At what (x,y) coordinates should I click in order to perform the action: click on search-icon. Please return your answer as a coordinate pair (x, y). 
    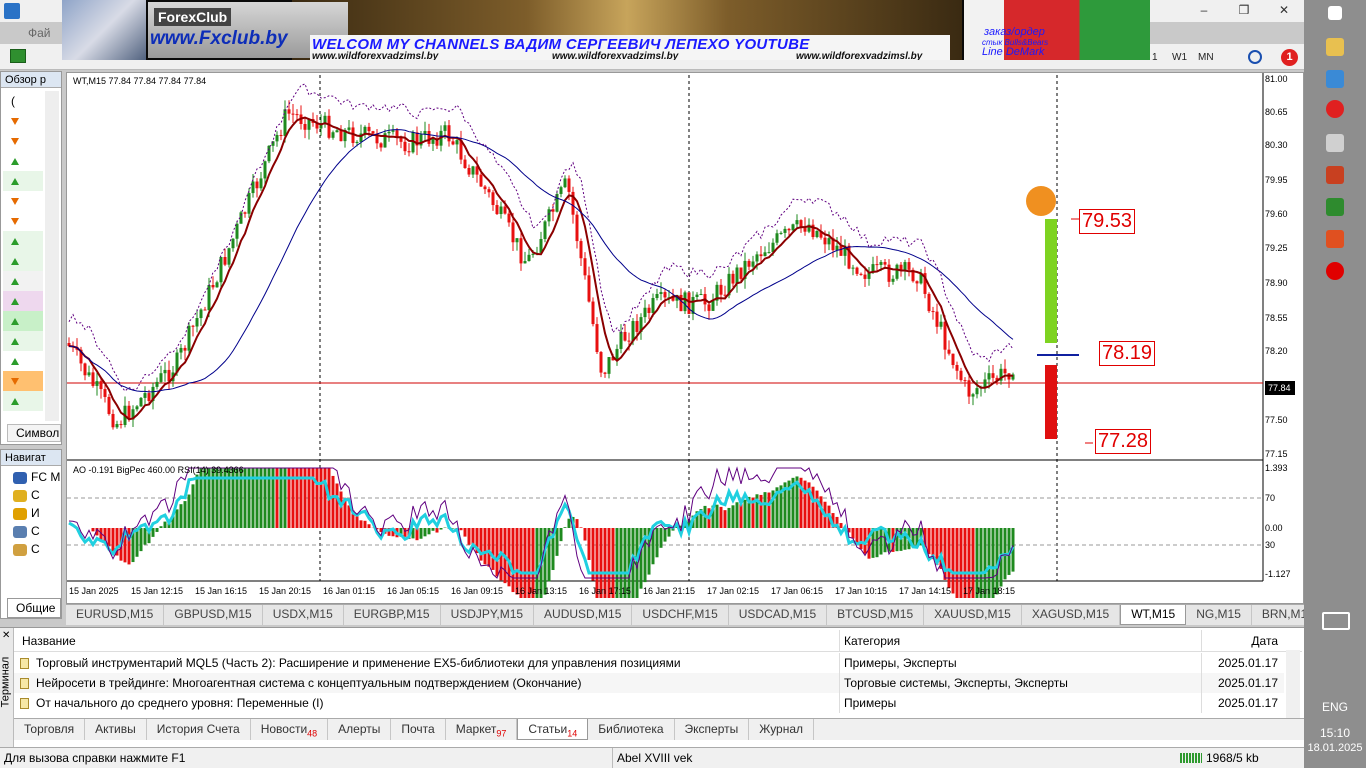
    Looking at the image, I should click on (1255, 57).